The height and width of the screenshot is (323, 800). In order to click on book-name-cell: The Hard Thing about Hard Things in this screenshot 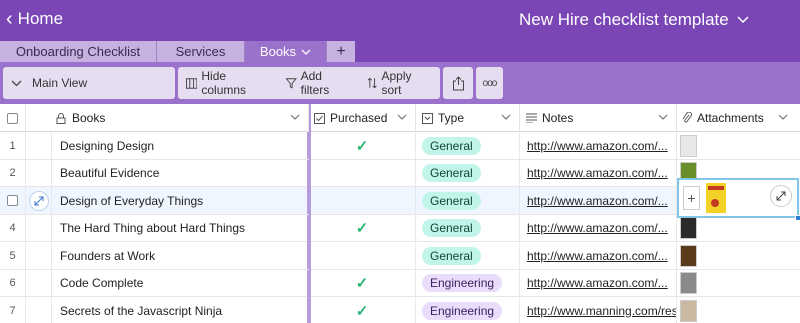, I will do `click(180, 228)`.